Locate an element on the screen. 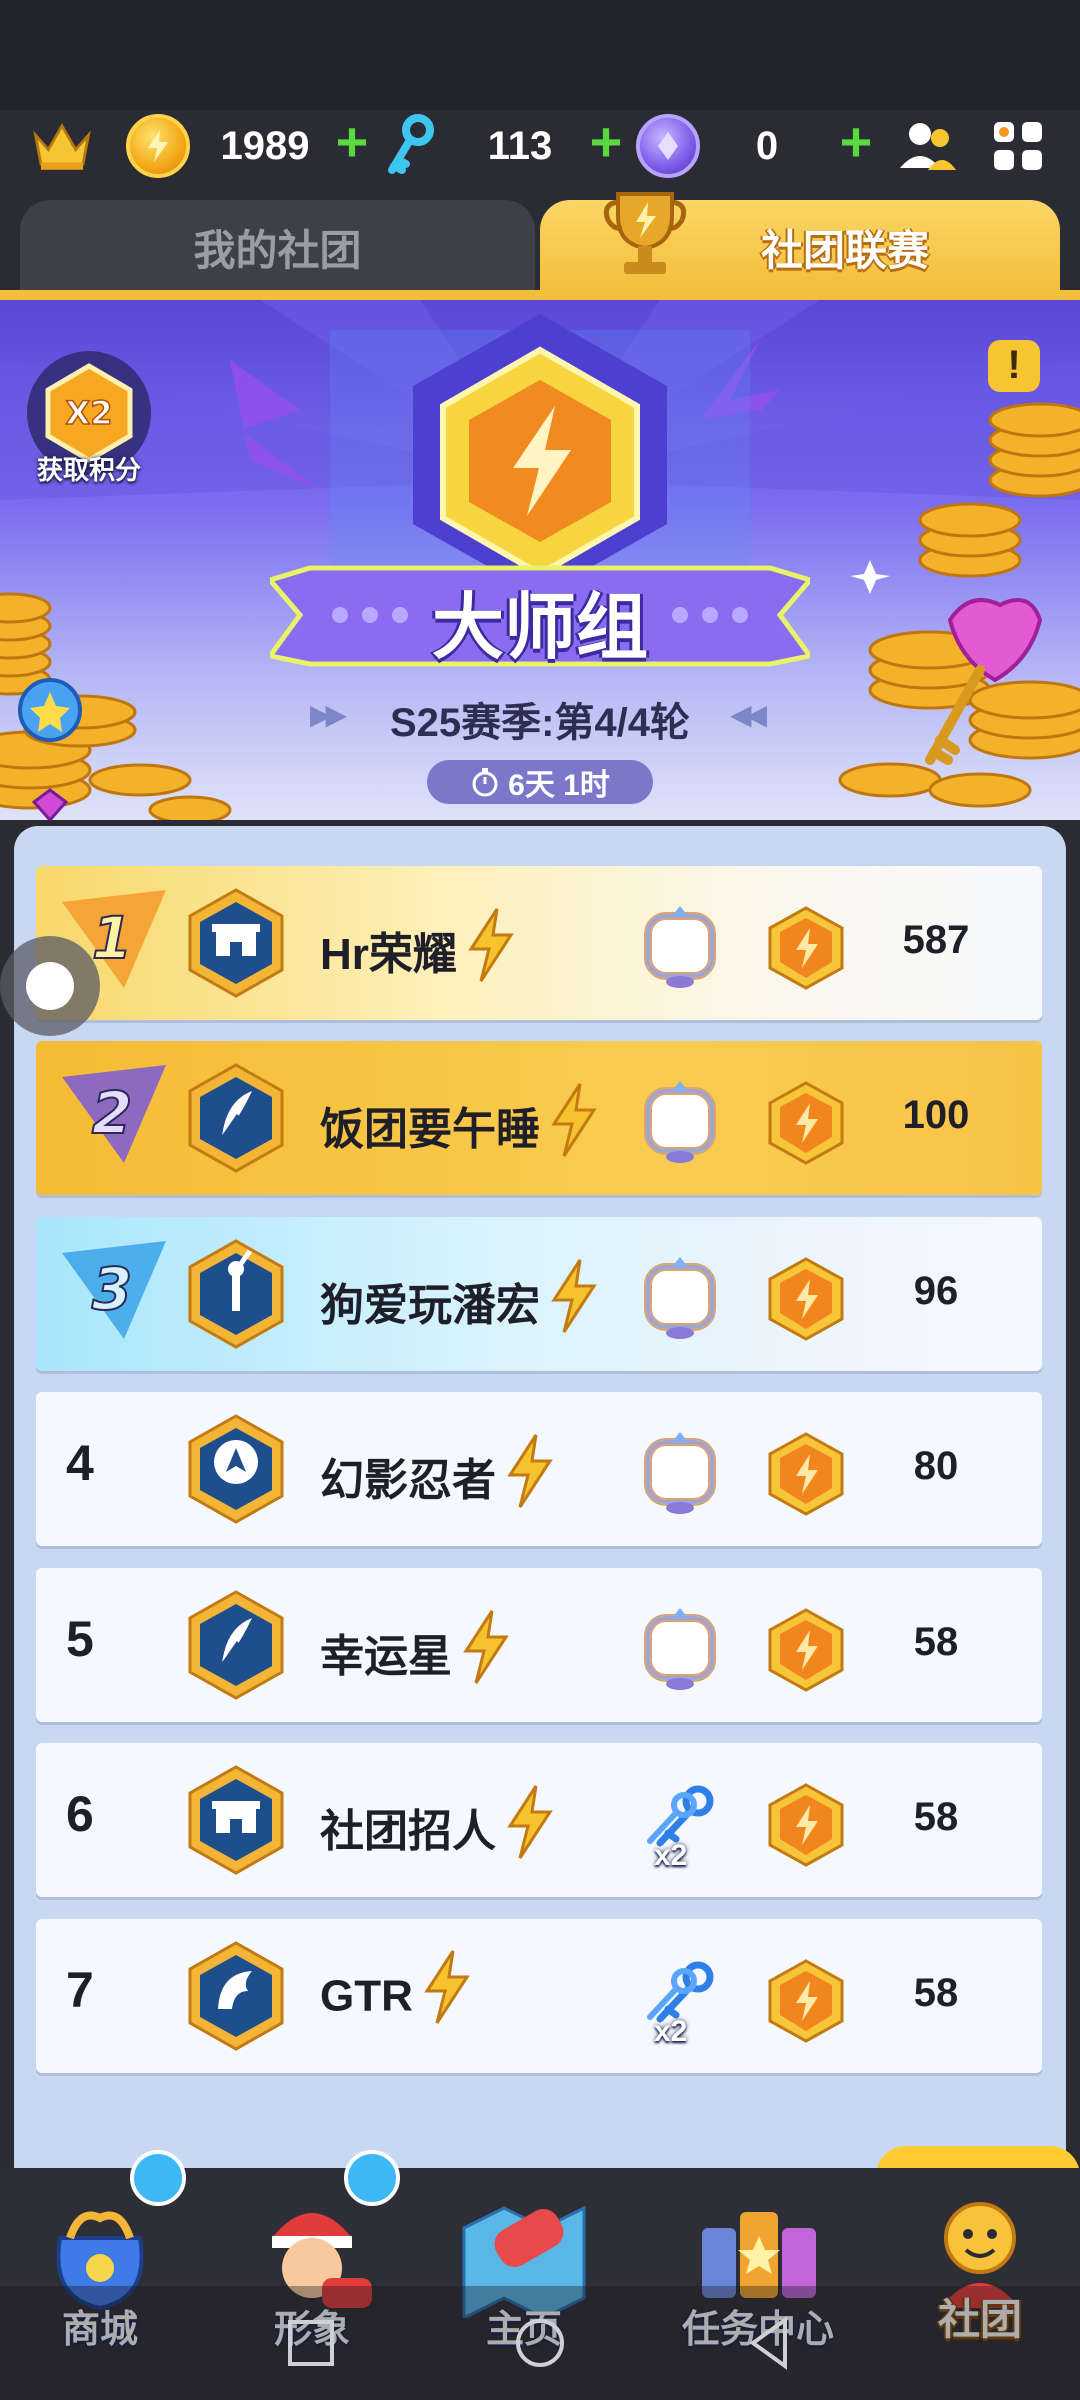  tab-my-club-label: 我的社团 is located at coordinates (277, 250).